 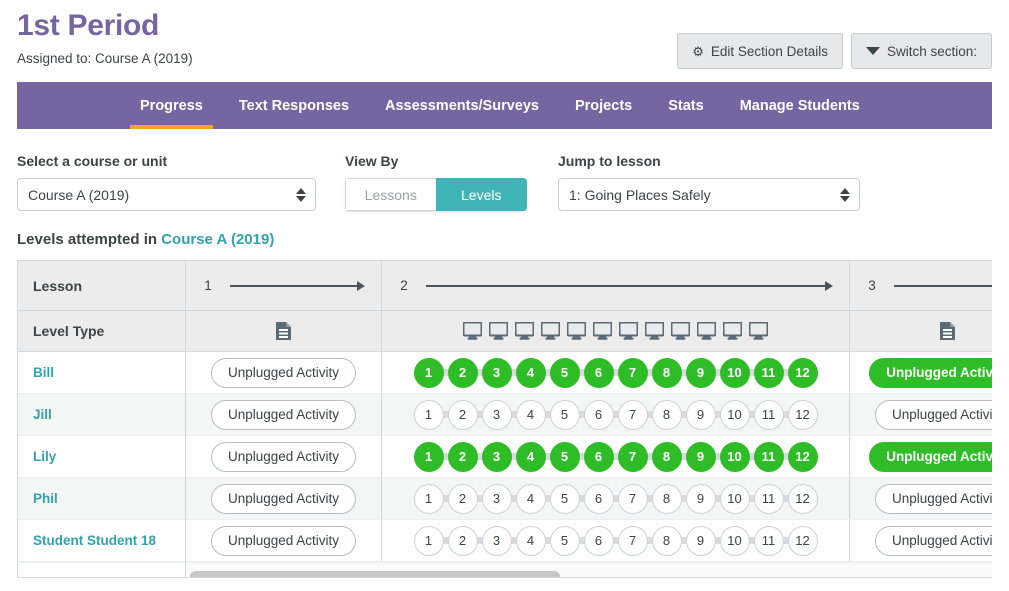 I want to click on student-name-cell: Student Student 18, so click(x=101, y=541).